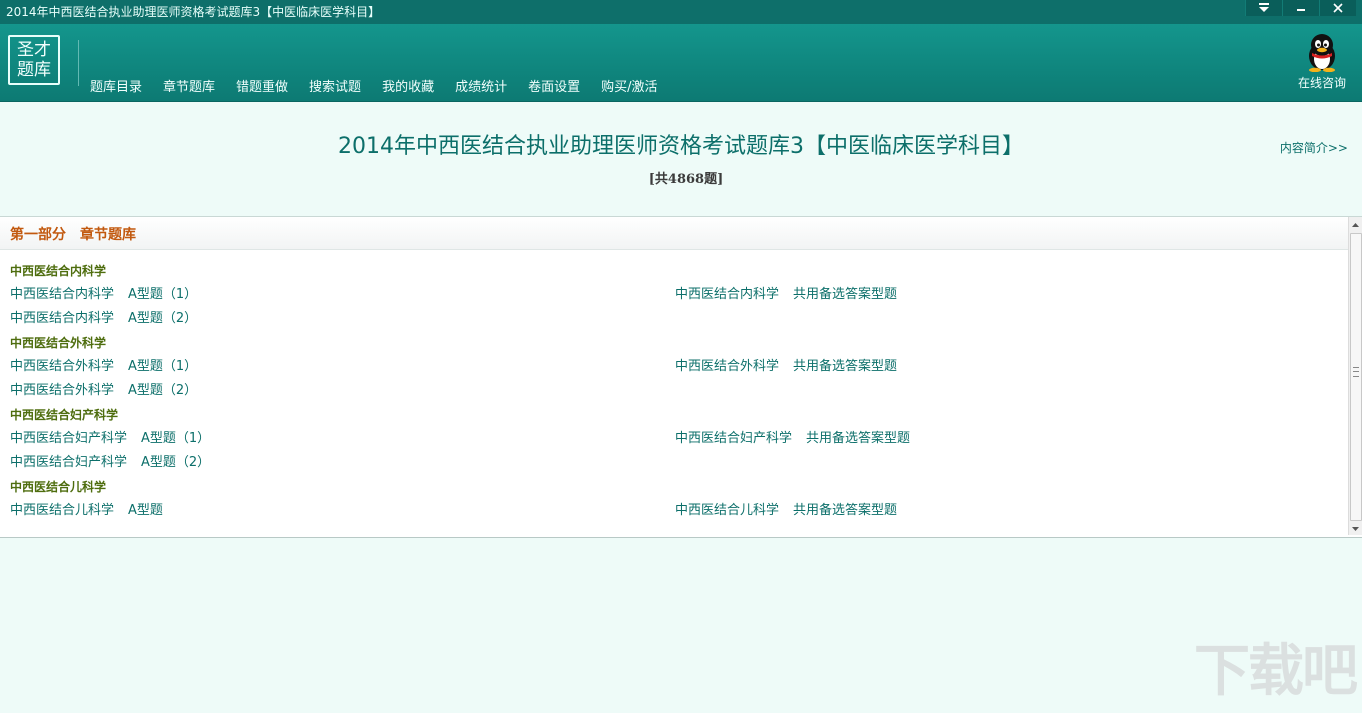 This screenshot has height=713, width=1362. What do you see at coordinates (34, 50) in the screenshot?
I see `logo-line-1: 圣才` at bounding box center [34, 50].